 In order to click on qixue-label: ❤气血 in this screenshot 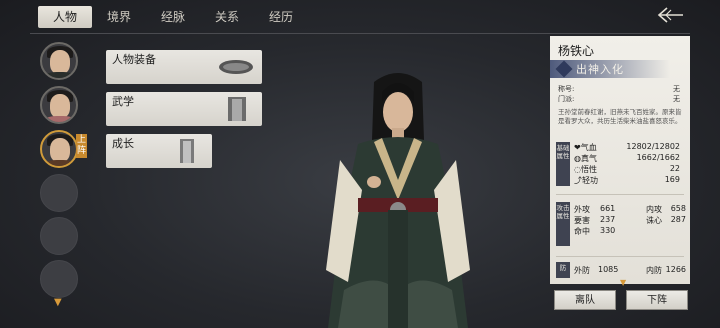, I will do `click(585, 147)`.